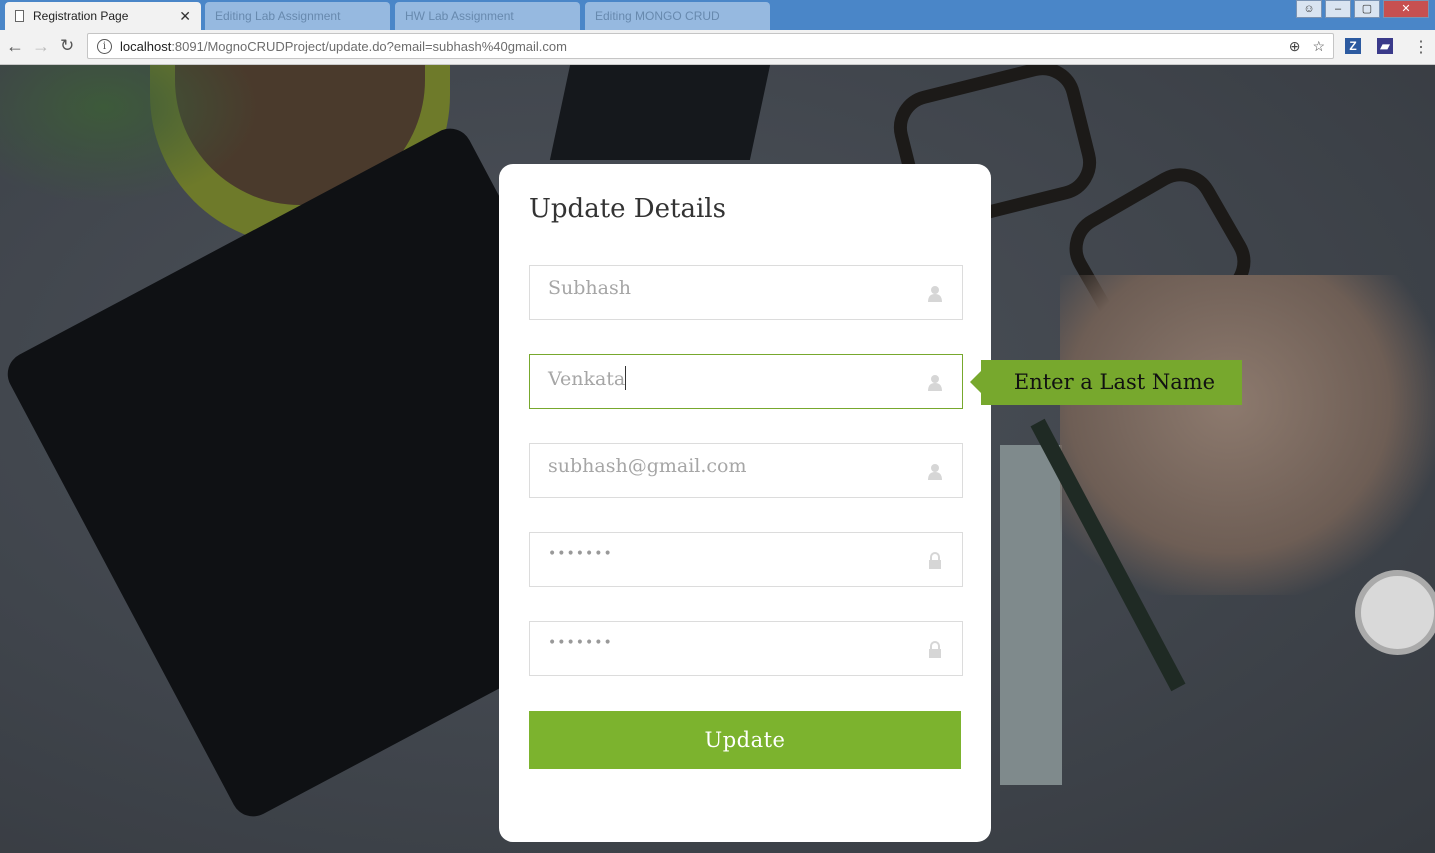  What do you see at coordinates (104, 46) in the screenshot?
I see `info-icon: i` at bounding box center [104, 46].